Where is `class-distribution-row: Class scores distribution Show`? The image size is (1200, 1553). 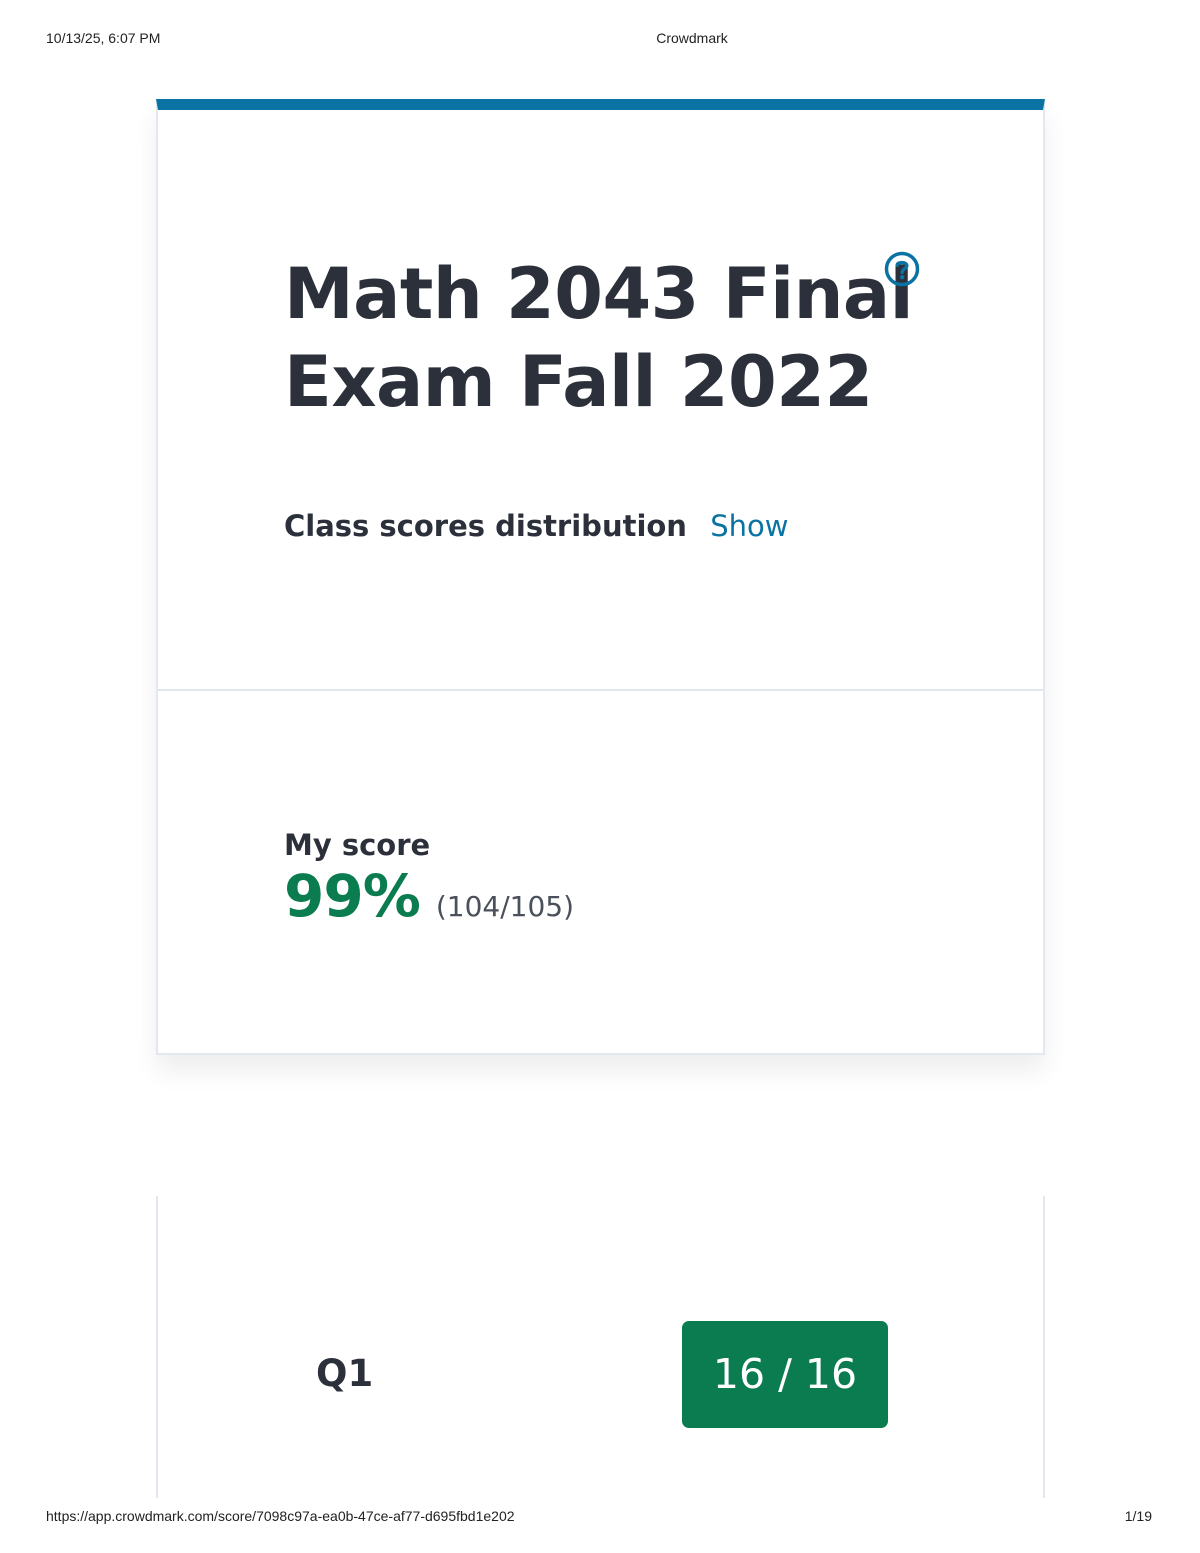 class-distribution-row: Class scores distribution Show is located at coordinates (536, 526).